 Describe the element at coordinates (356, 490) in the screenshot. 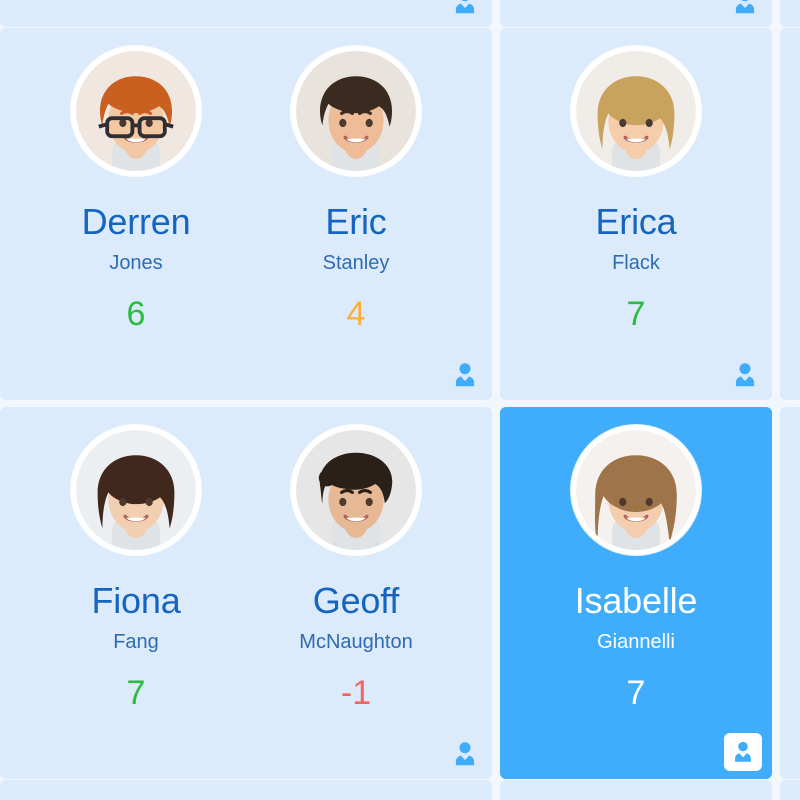

I see `avatar-geoff-mcnaughton` at that location.